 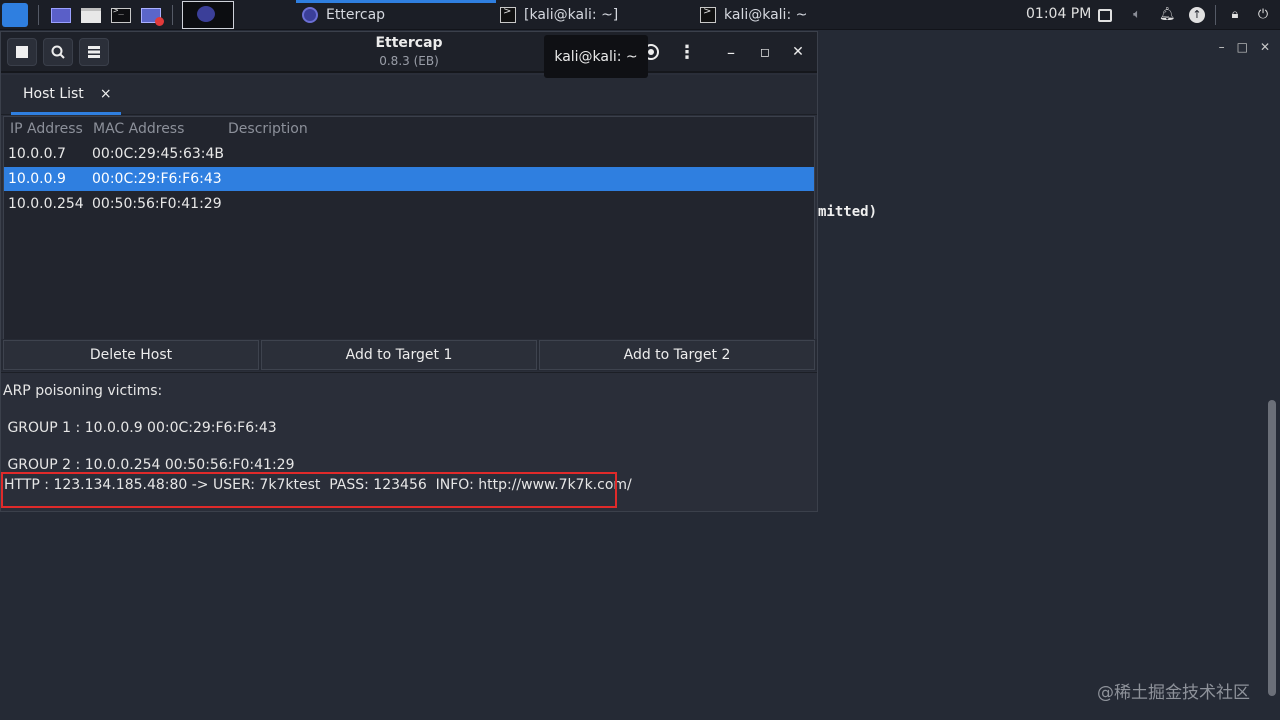 I want to click on log-line: GROUP 1 : 10.0.0.9 00:0C:29:F6:F6:43, so click(x=140, y=428).